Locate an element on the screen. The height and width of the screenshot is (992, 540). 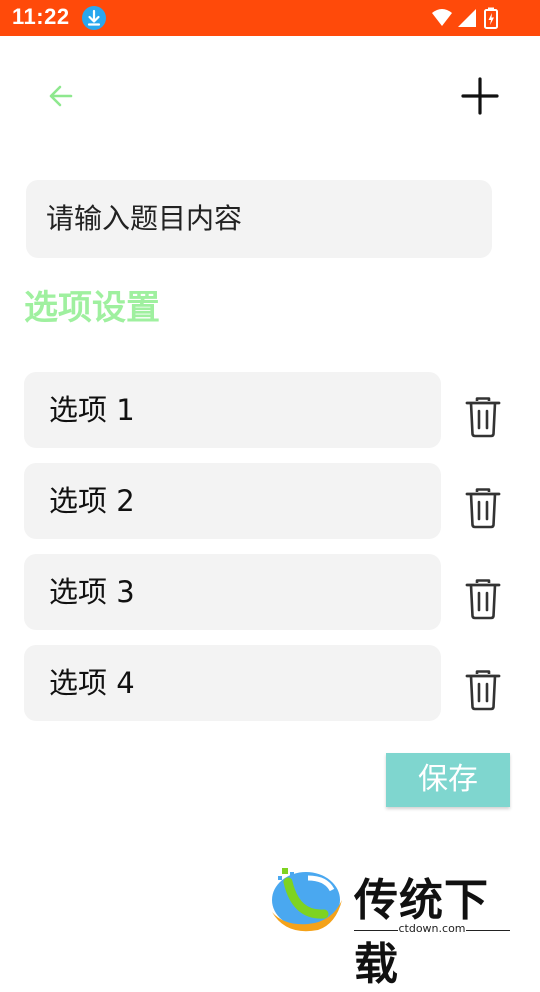
status-time: 11:22 is located at coordinates (41, 16).